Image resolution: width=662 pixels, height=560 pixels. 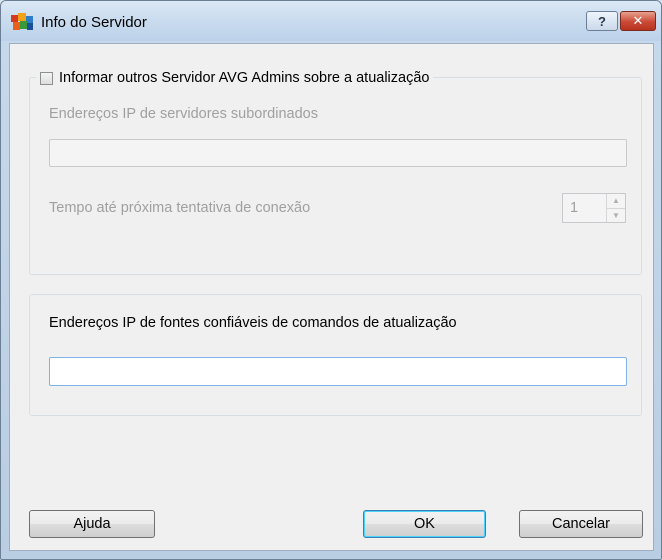 I want to click on close-button: ✕, so click(x=638, y=21).